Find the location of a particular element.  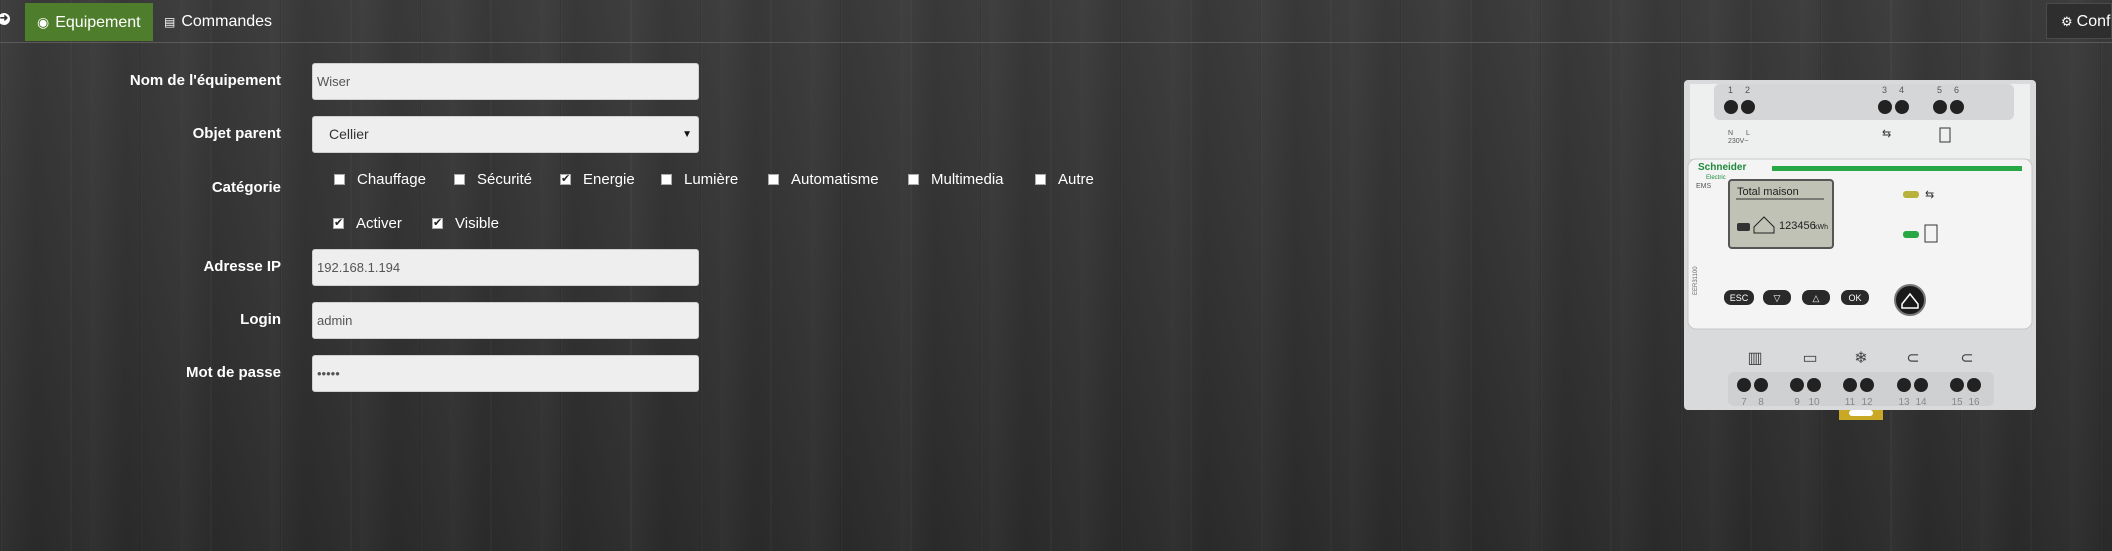

category-securite: Sécurité is located at coordinates (493, 179).